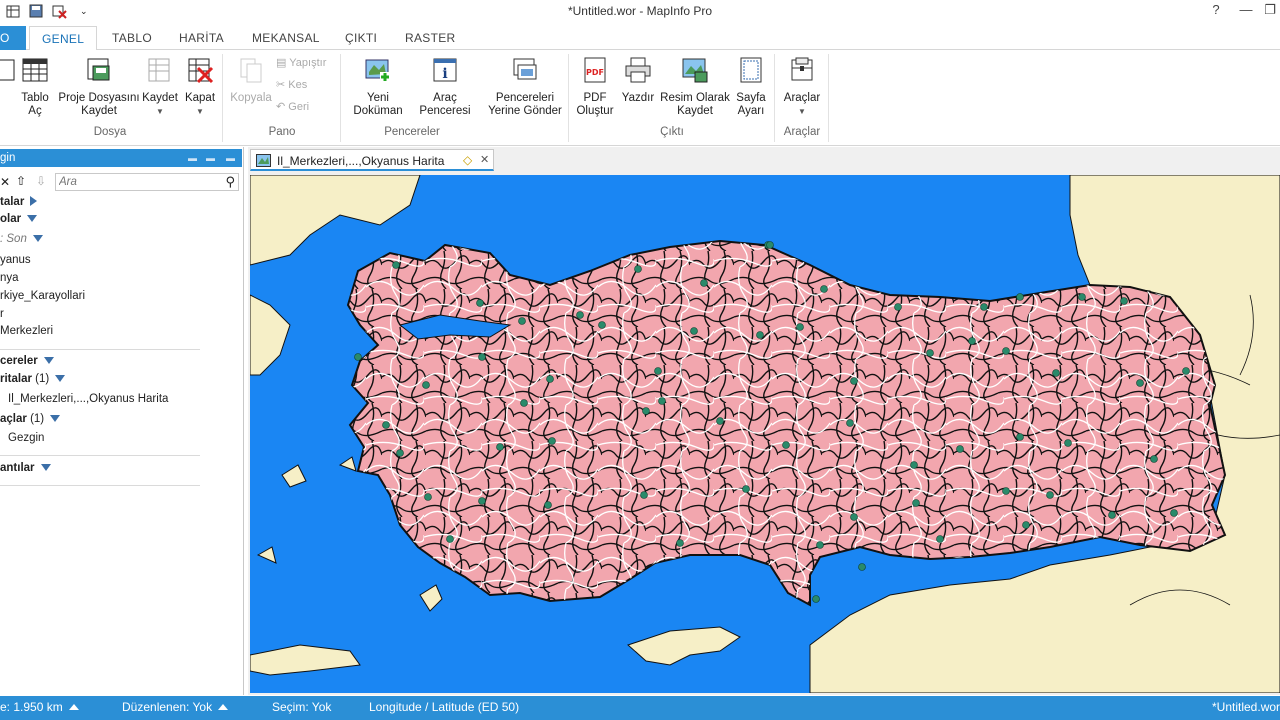 The height and width of the screenshot is (720, 1280). I want to click on print-button: Yazdır, so click(638, 79).